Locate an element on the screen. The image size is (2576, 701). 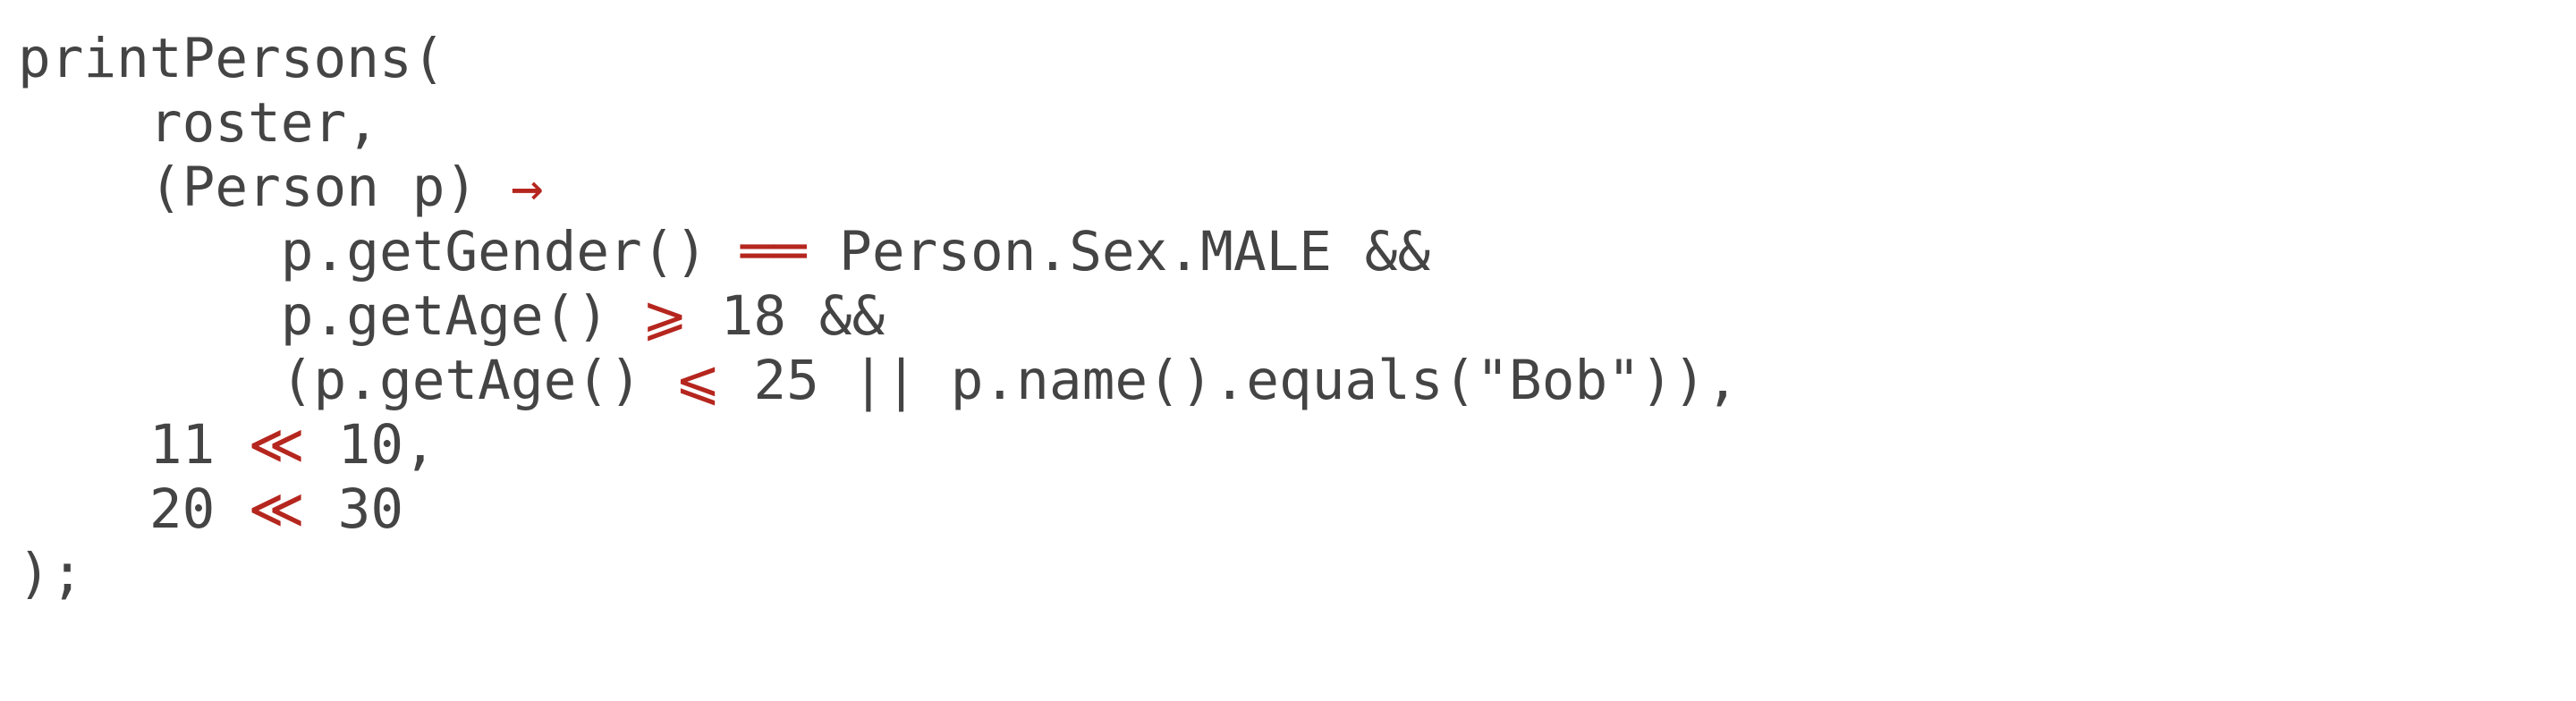
code-token: 11 is located at coordinates (133, 445).